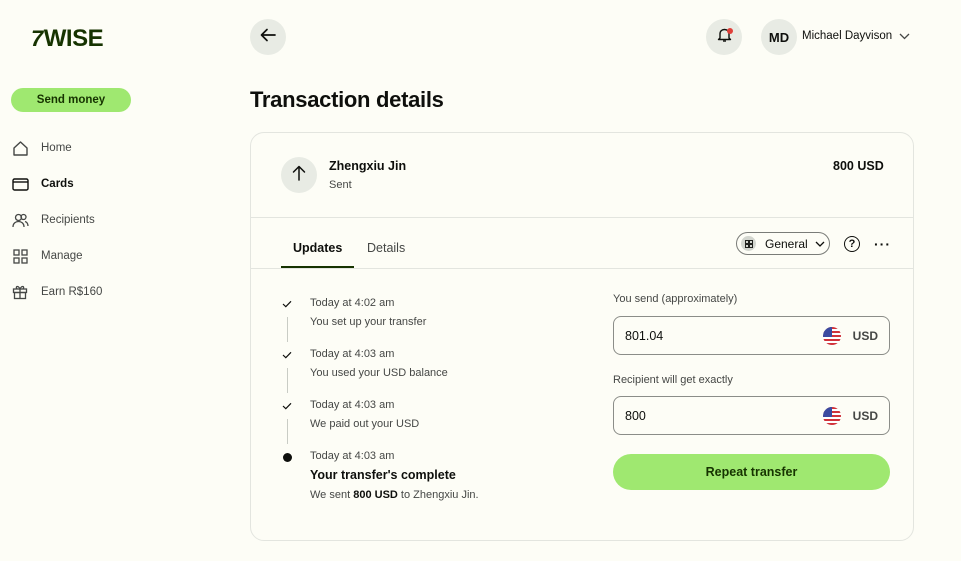 The height and width of the screenshot is (561, 961). Describe the element at coordinates (850, 335) in the screenshot. I see `send-currency-selector: USD` at that location.